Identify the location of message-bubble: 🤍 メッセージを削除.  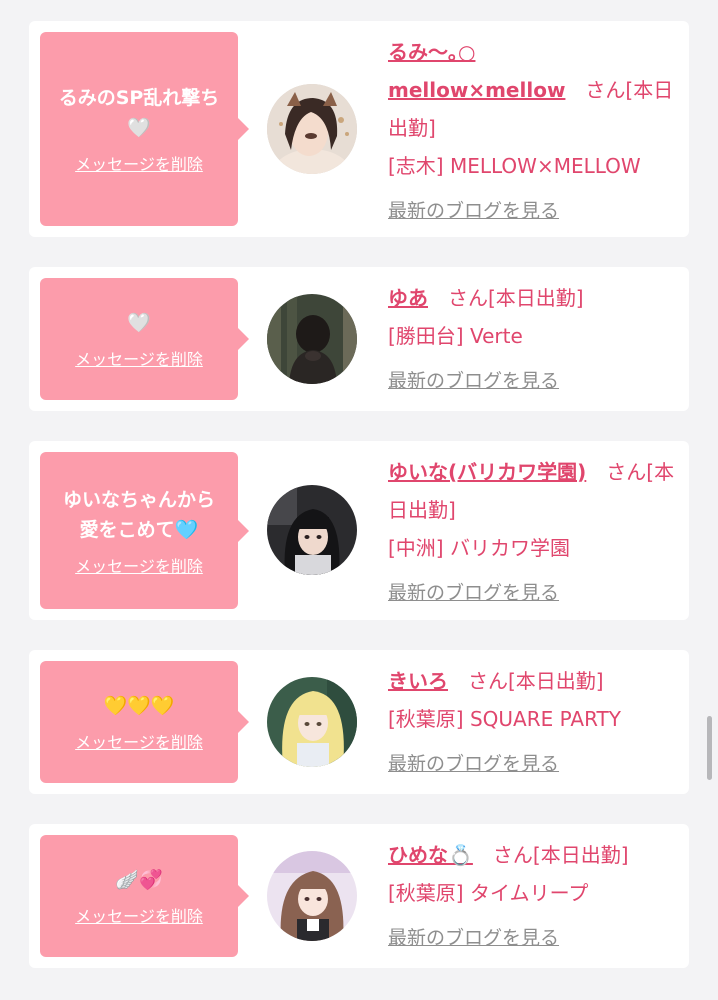
(144, 339).